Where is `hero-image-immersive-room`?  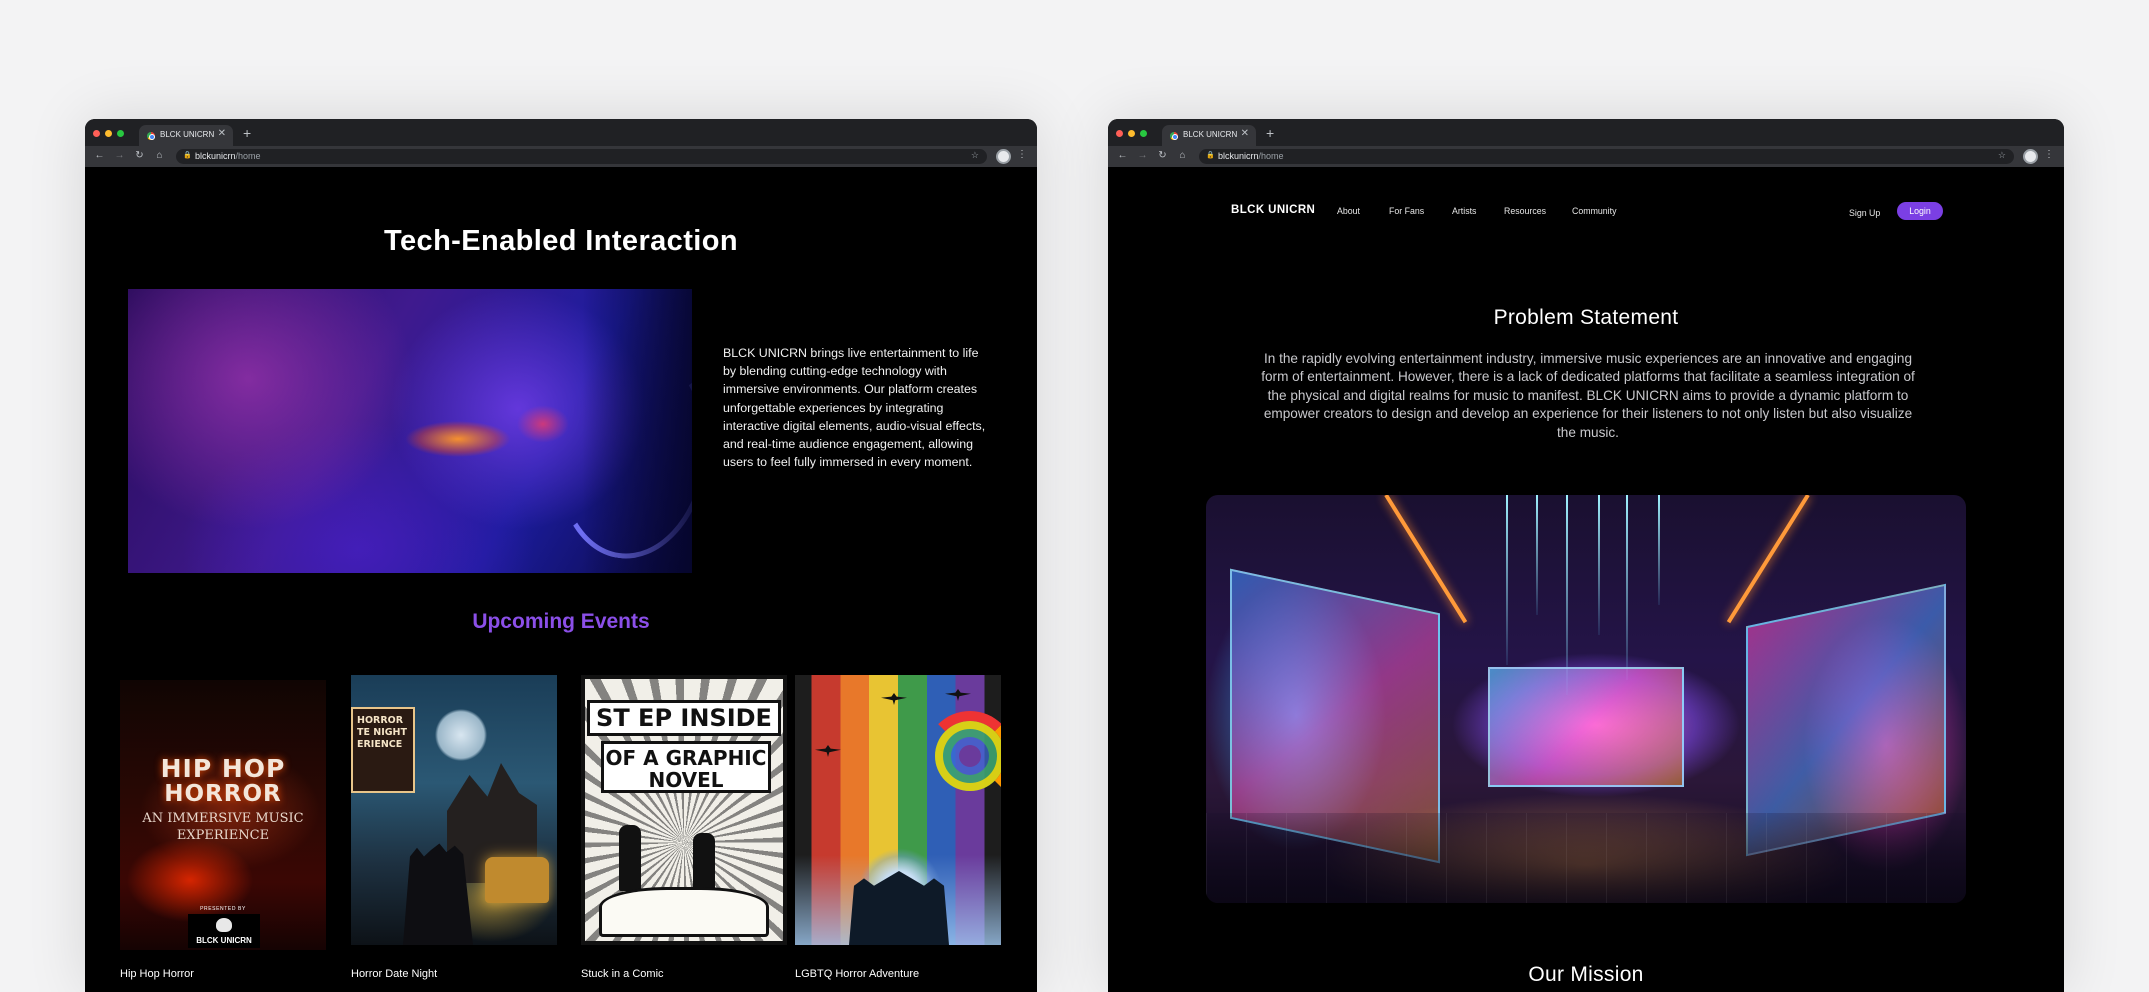
hero-image-immersive-room is located at coordinates (1586, 699).